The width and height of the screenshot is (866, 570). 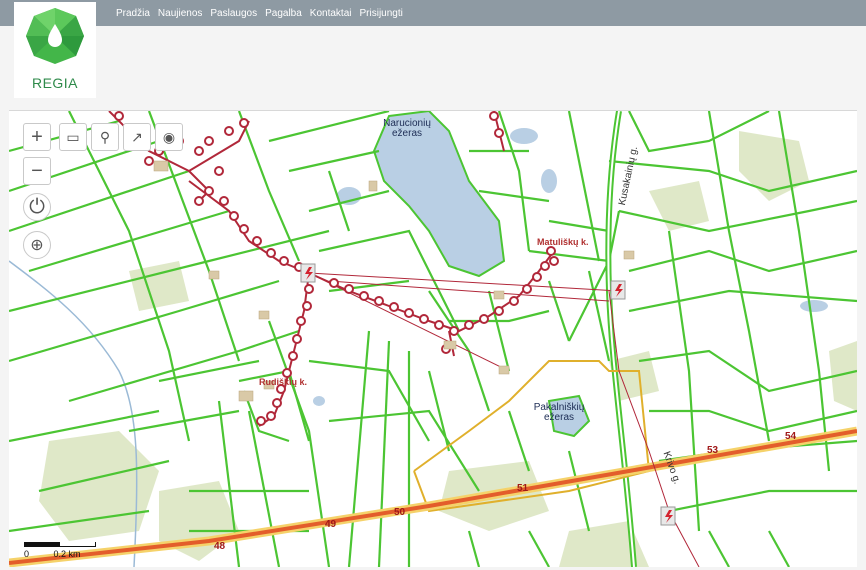 I want to click on zoom-in-icon: +, so click(x=37, y=137).